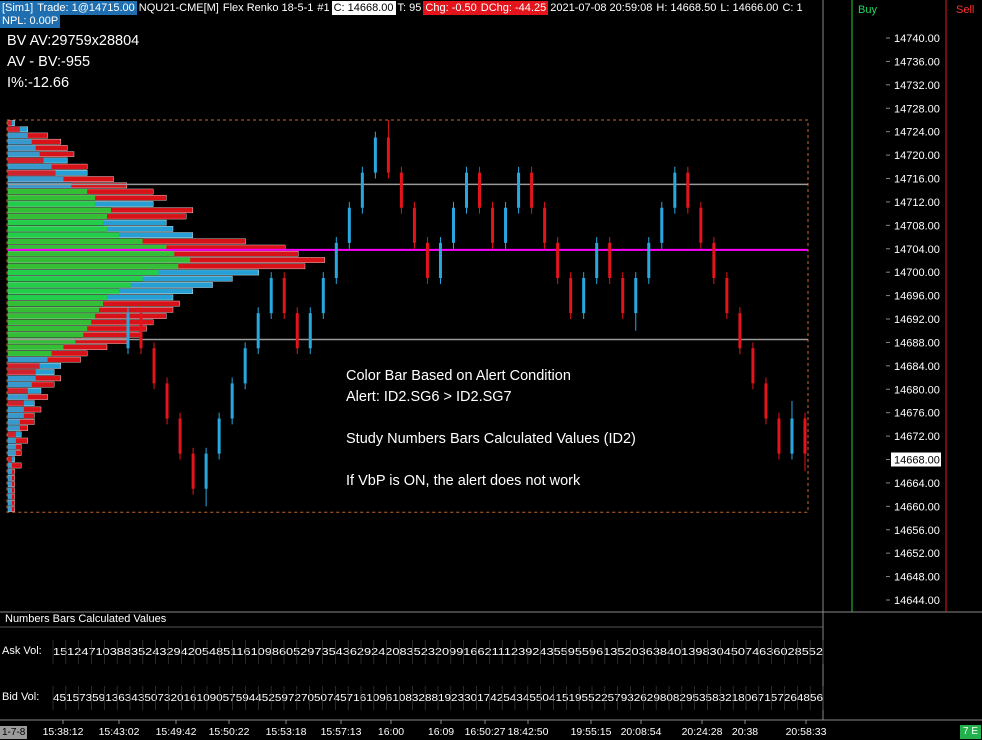  What do you see at coordinates (917, 39) in the screenshot?
I see `price-axis-label: 14740.00` at bounding box center [917, 39].